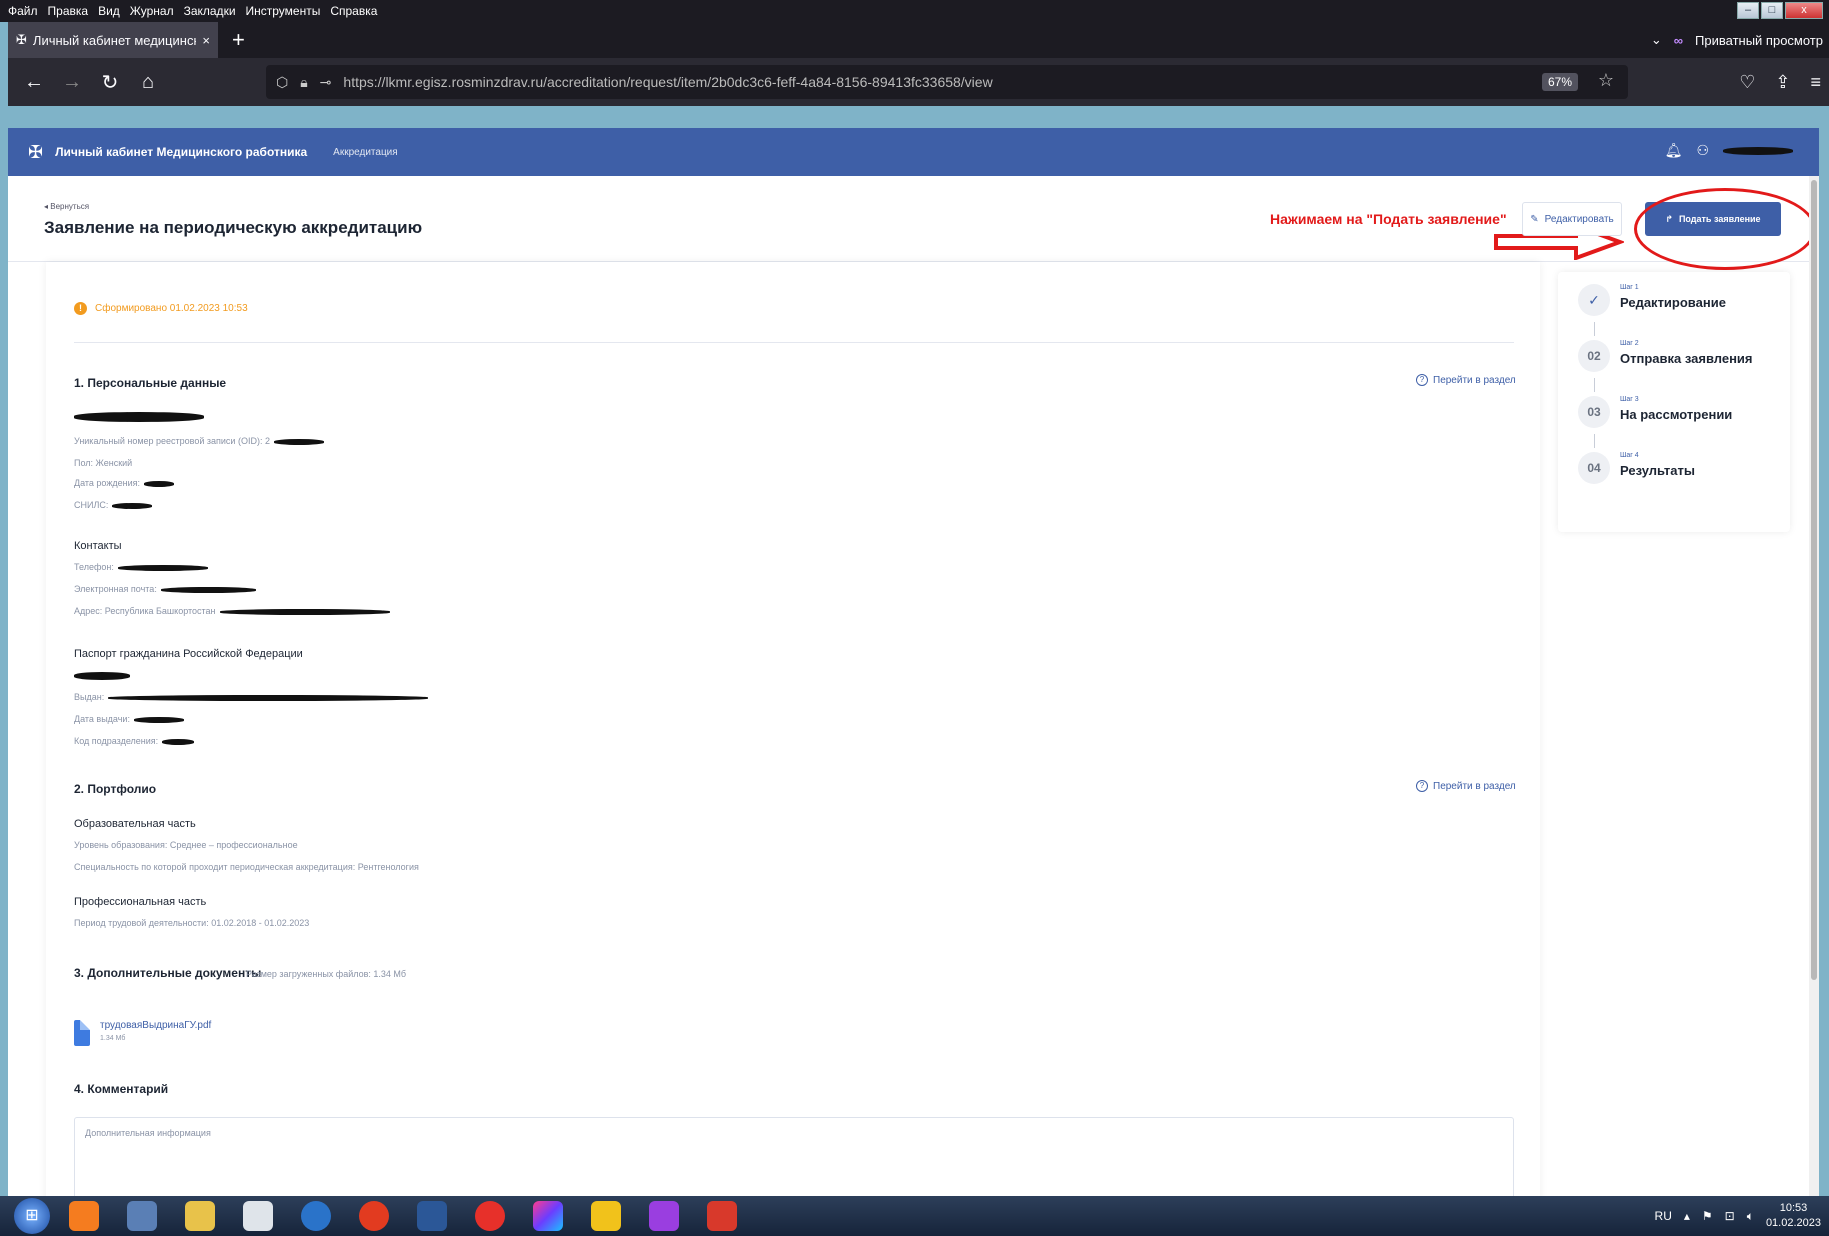  I want to click on back-link: ◂ Вернуться, so click(66, 206).